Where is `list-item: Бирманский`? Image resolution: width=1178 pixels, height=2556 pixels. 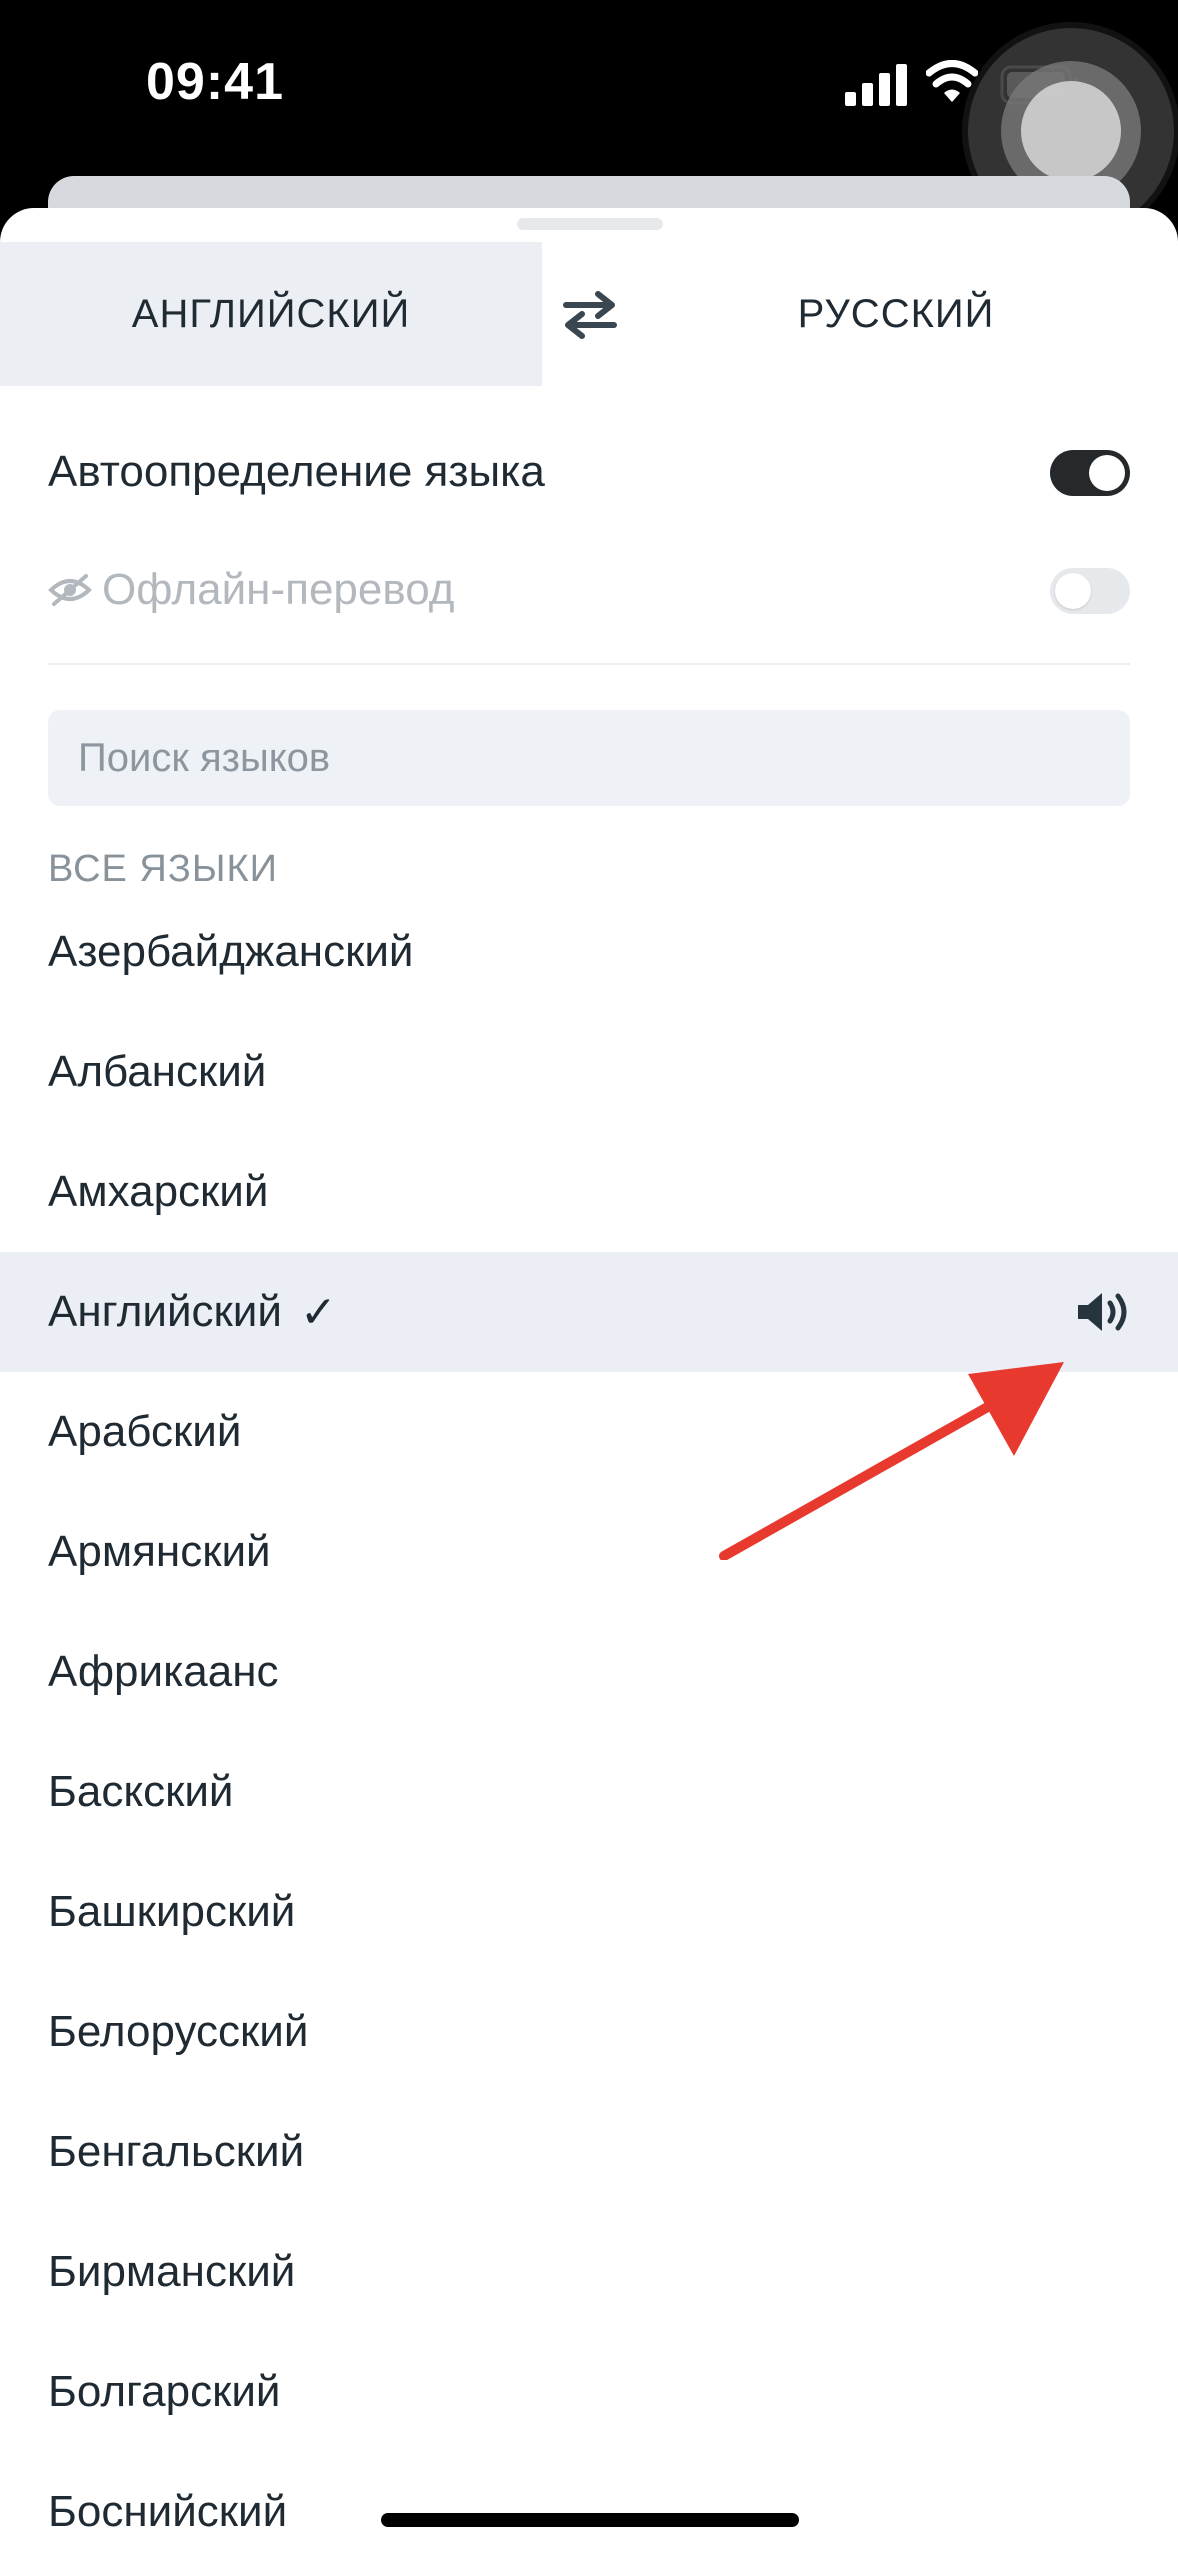
list-item: Бирманский is located at coordinates (589, 2272).